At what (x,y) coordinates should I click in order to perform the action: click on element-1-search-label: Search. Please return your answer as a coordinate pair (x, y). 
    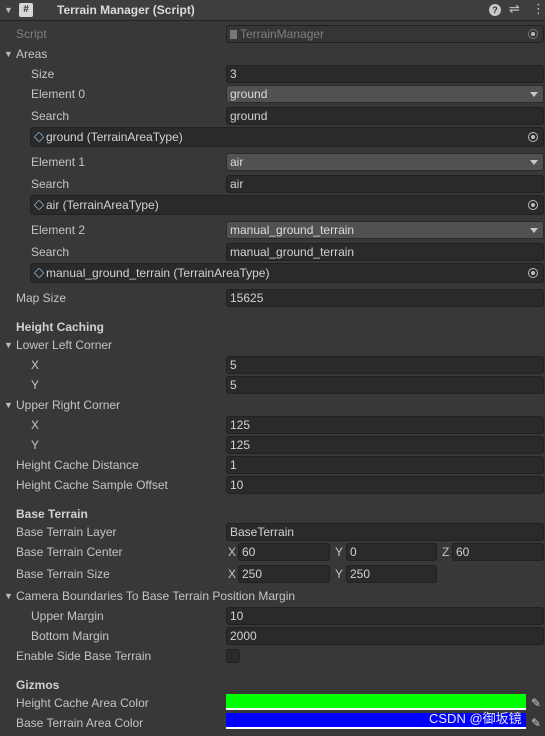
    Looking at the image, I should click on (50, 184).